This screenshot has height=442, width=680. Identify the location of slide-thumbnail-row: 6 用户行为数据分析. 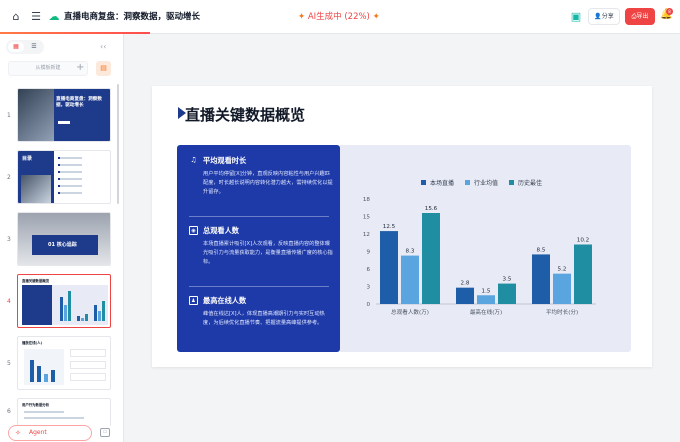
(59, 412).